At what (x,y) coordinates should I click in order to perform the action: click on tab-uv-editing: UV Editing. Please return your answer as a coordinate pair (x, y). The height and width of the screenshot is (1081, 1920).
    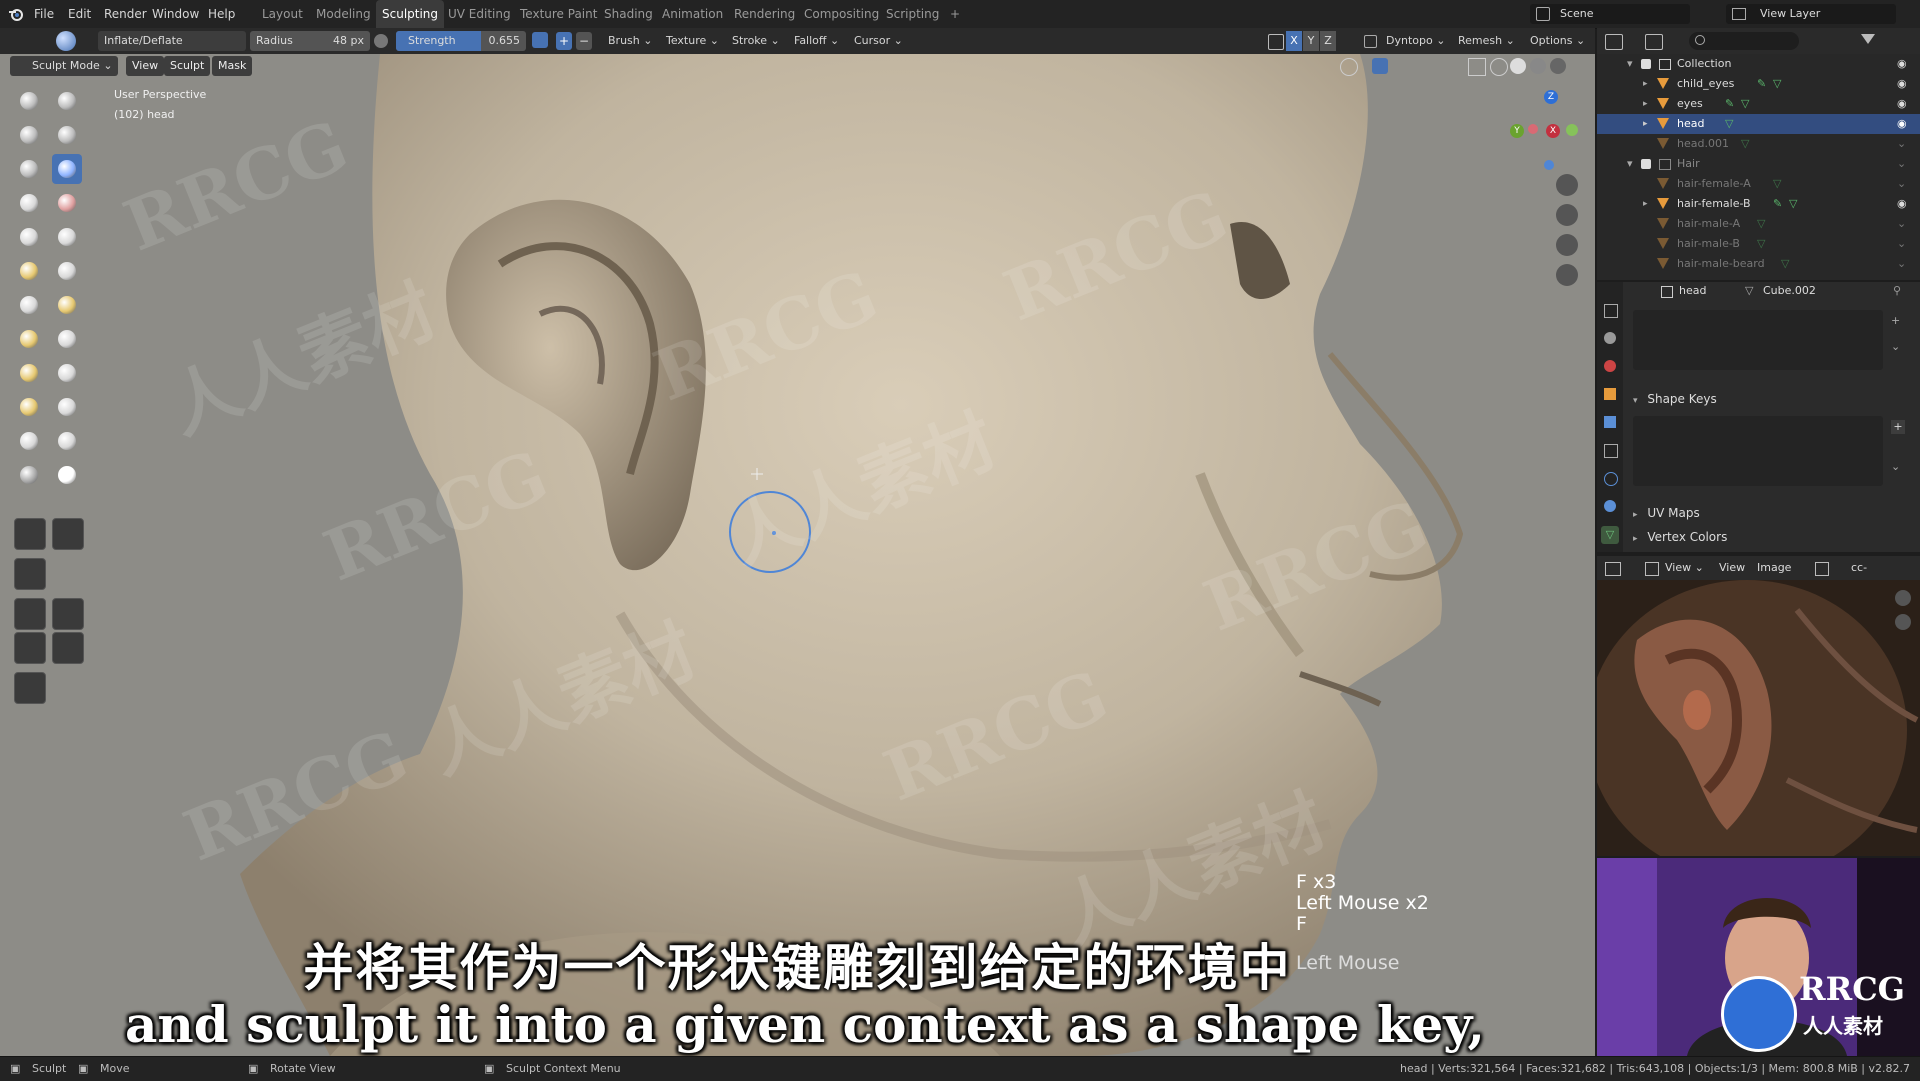
    Looking at the image, I should click on (479, 14).